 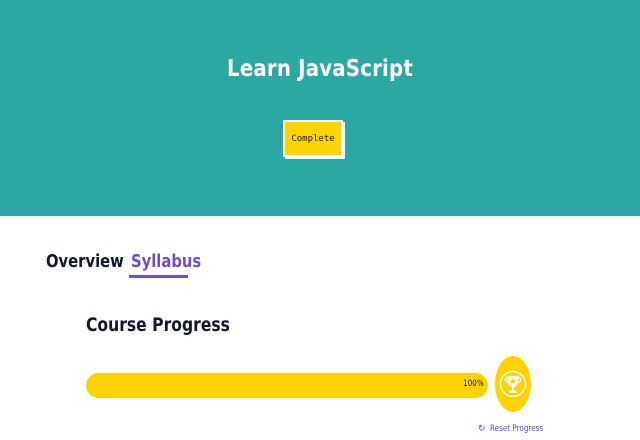 What do you see at coordinates (85, 261) in the screenshot?
I see `tab-overview: Overview` at bounding box center [85, 261].